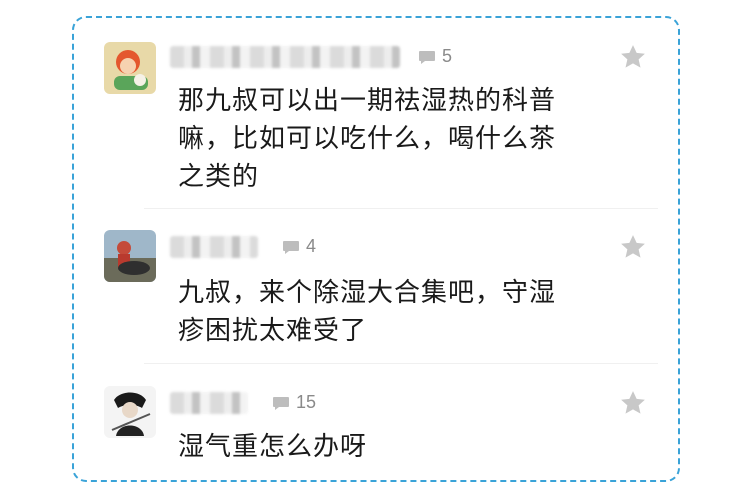 This screenshot has height=498, width=750. I want to click on reply-count-value: 5, so click(447, 56).